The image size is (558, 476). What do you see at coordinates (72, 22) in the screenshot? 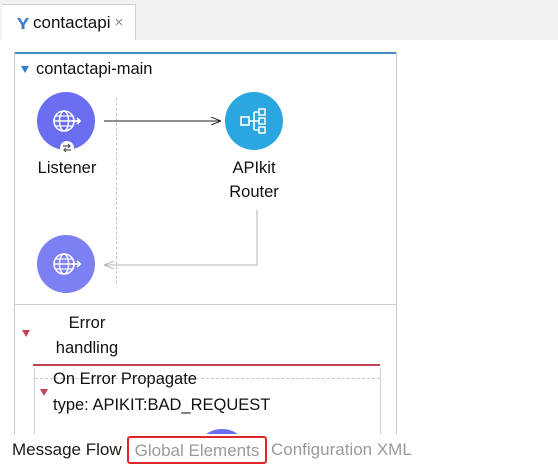
I see `editor-tab-label: contactapi` at bounding box center [72, 22].